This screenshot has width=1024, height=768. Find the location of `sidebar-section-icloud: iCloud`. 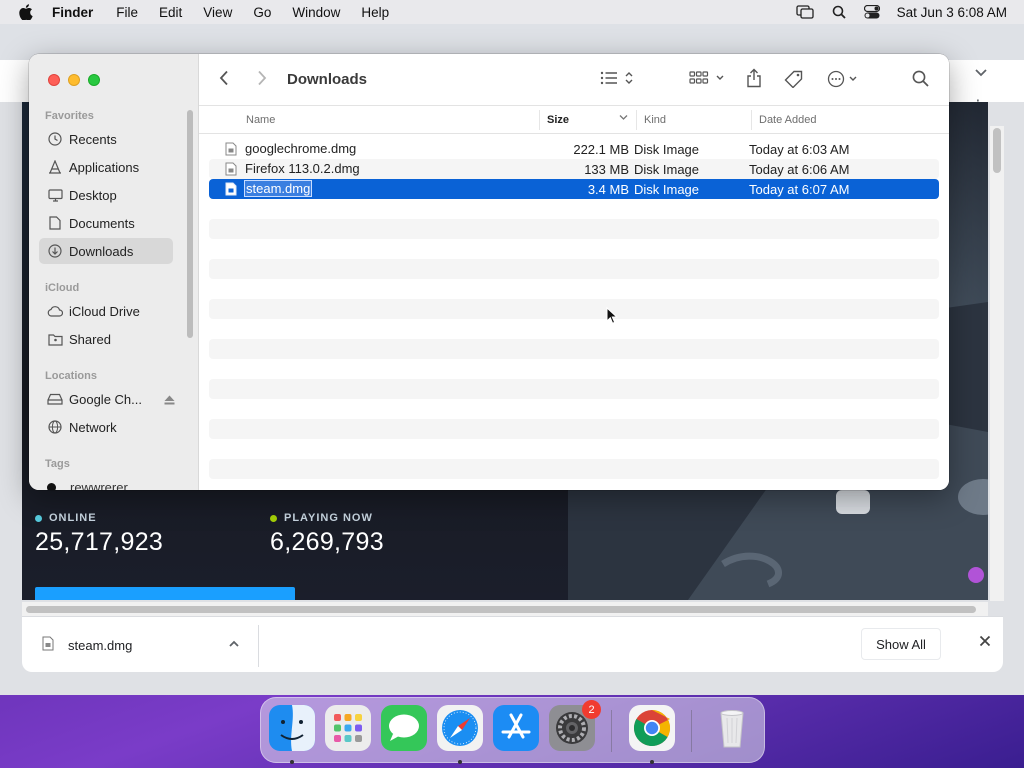

sidebar-section-icloud: iCloud is located at coordinates (62, 288).